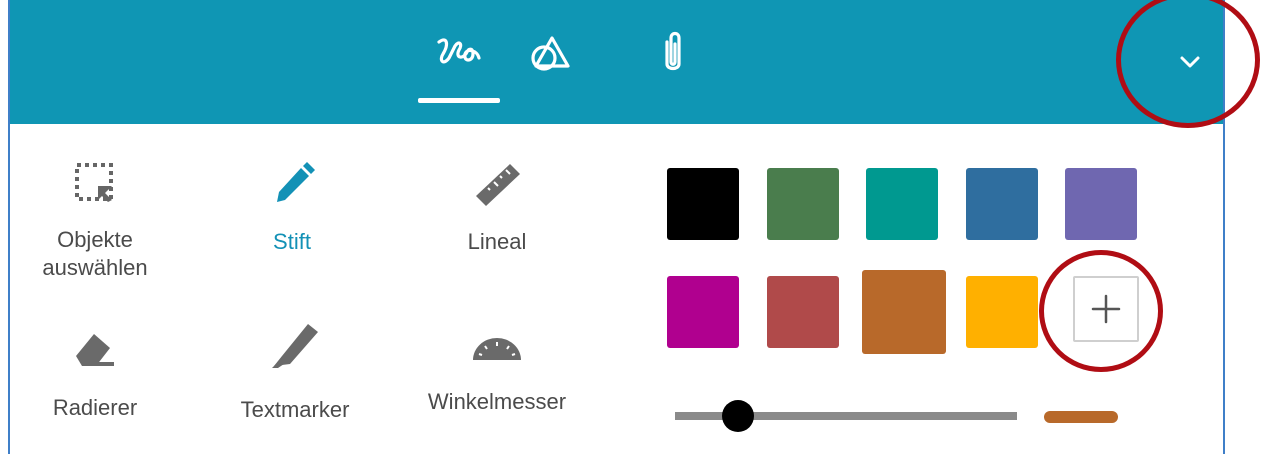 The image size is (1265, 454). Describe the element at coordinates (1002, 204) in the screenshot. I see `color-swatch-blue` at that location.